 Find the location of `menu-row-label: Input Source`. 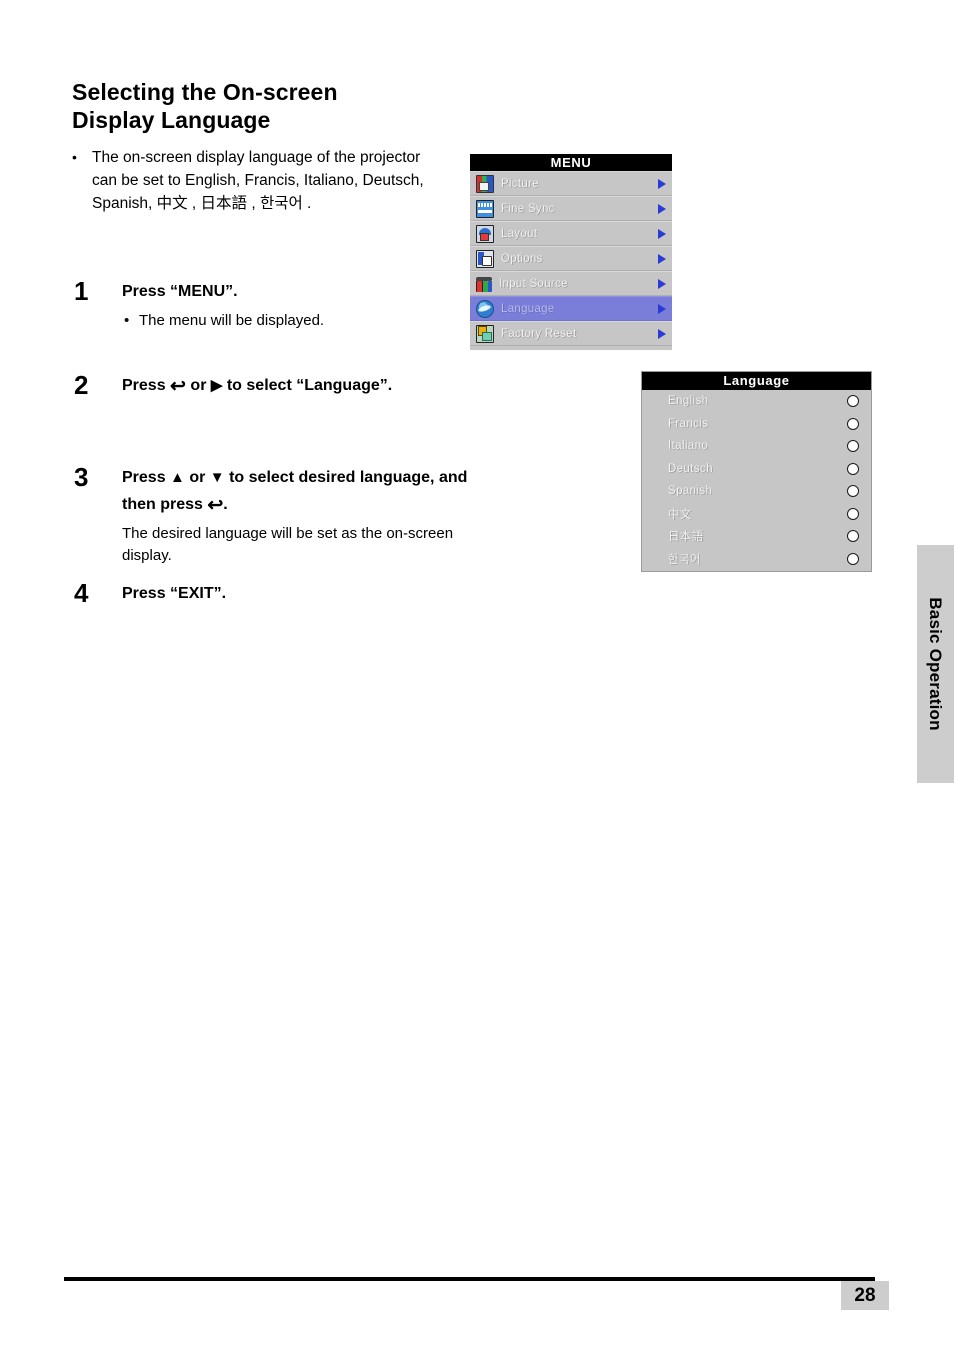

menu-row-label: Input Source is located at coordinates (533, 283).